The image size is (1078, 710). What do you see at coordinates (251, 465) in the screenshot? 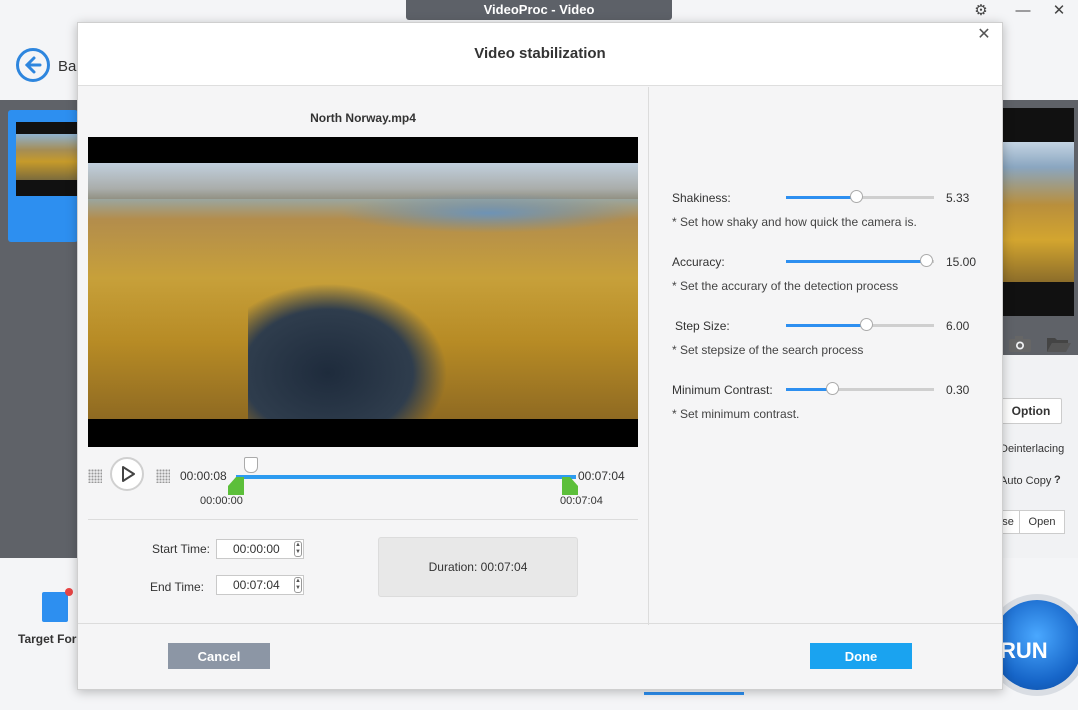
I see `playhead-handle` at bounding box center [251, 465].